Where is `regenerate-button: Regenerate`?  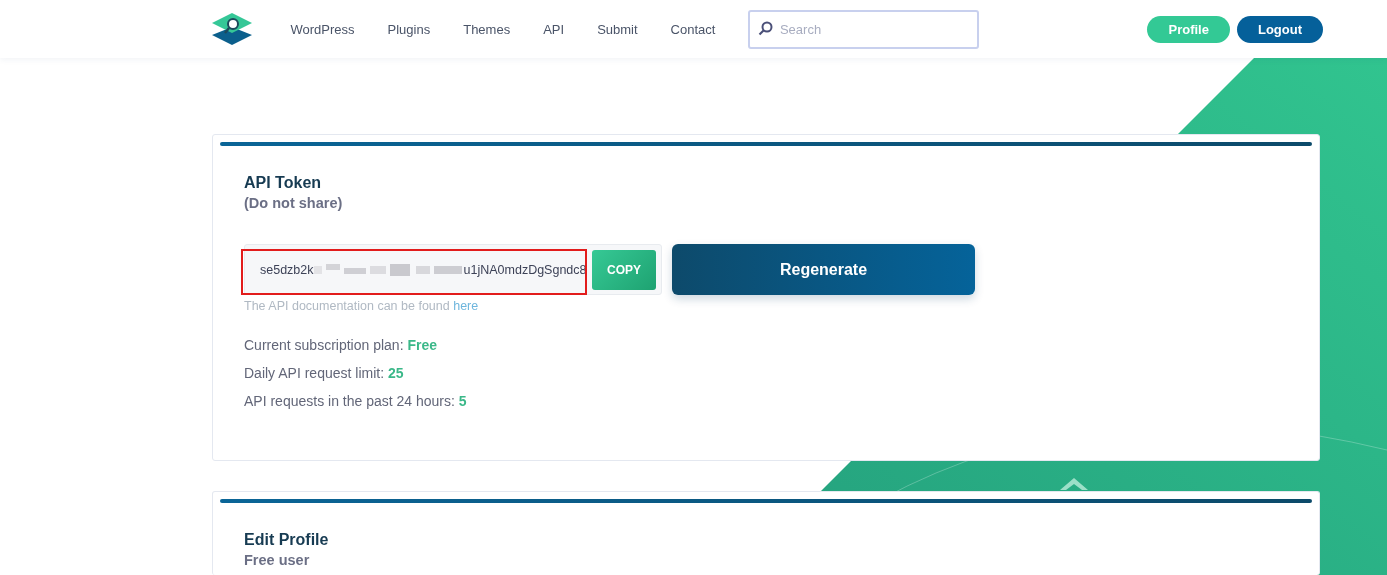 regenerate-button: Regenerate is located at coordinates (823, 269).